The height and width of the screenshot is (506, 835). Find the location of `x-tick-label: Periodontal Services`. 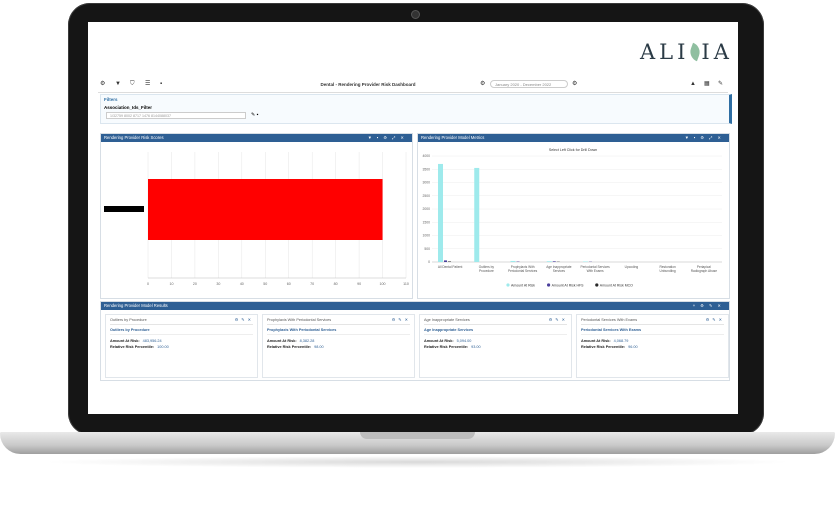

x-tick-label: Periodontal Services is located at coordinates (523, 271).